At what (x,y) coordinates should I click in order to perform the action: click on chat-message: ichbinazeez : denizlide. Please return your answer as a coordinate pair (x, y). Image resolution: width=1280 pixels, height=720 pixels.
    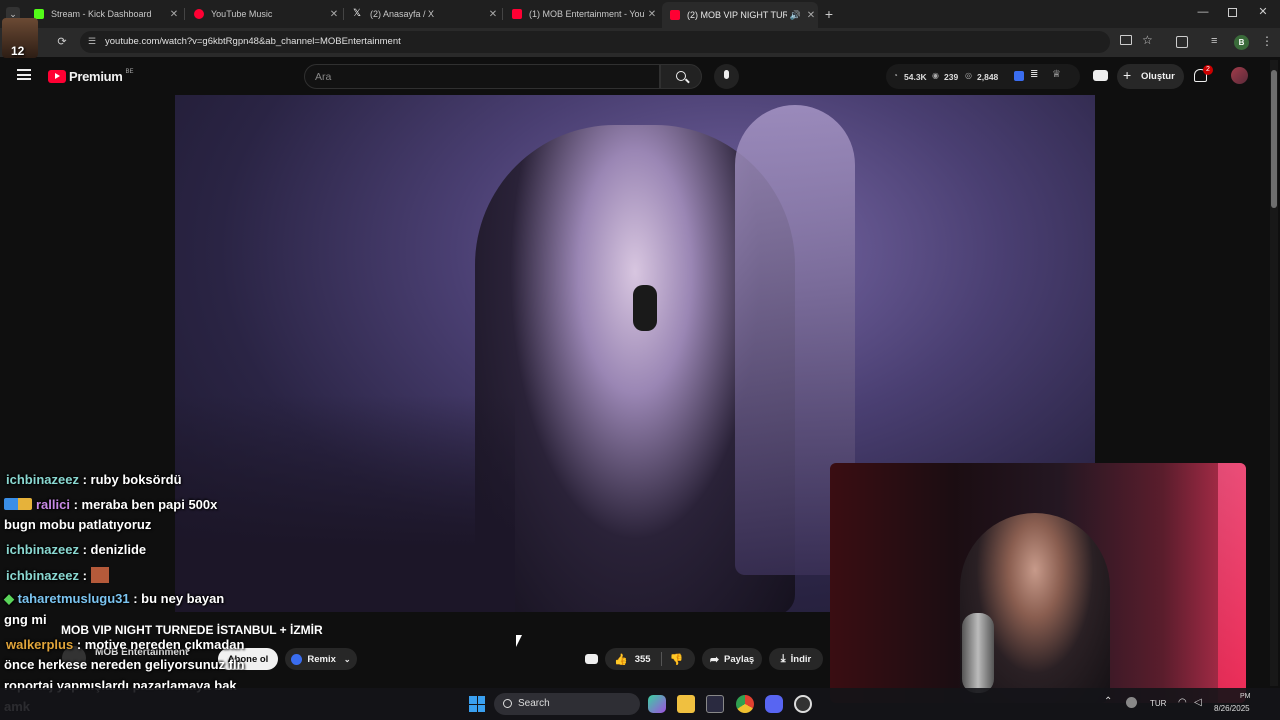
    Looking at the image, I should click on (76, 549).